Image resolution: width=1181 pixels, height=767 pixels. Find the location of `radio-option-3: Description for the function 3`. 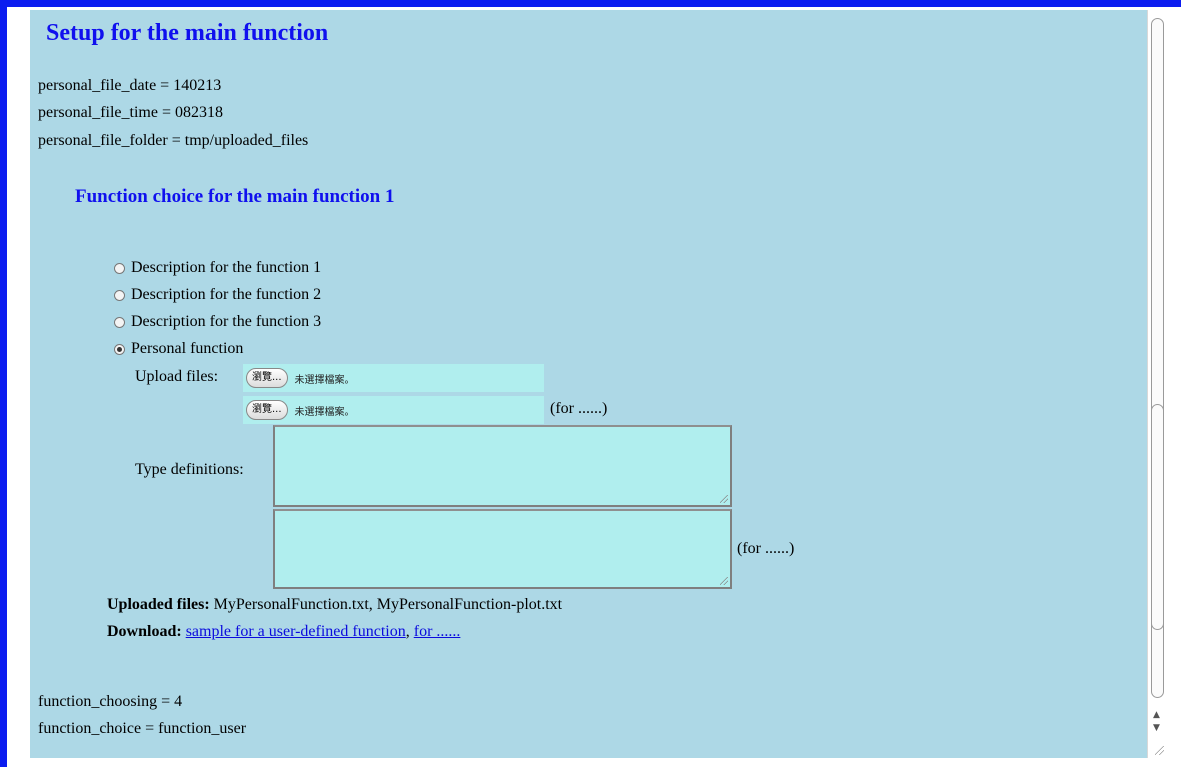

radio-option-3: Description for the function 3 is located at coordinates (217, 322).